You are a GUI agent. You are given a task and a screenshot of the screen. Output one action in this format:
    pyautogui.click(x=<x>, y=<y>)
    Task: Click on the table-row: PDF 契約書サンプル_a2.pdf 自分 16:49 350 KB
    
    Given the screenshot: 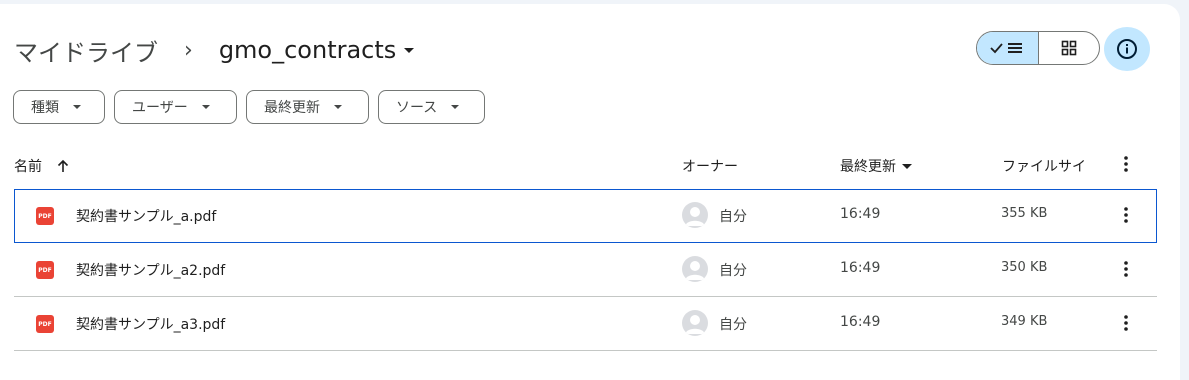 What is the action you would take?
    pyautogui.click(x=585, y=270)
    